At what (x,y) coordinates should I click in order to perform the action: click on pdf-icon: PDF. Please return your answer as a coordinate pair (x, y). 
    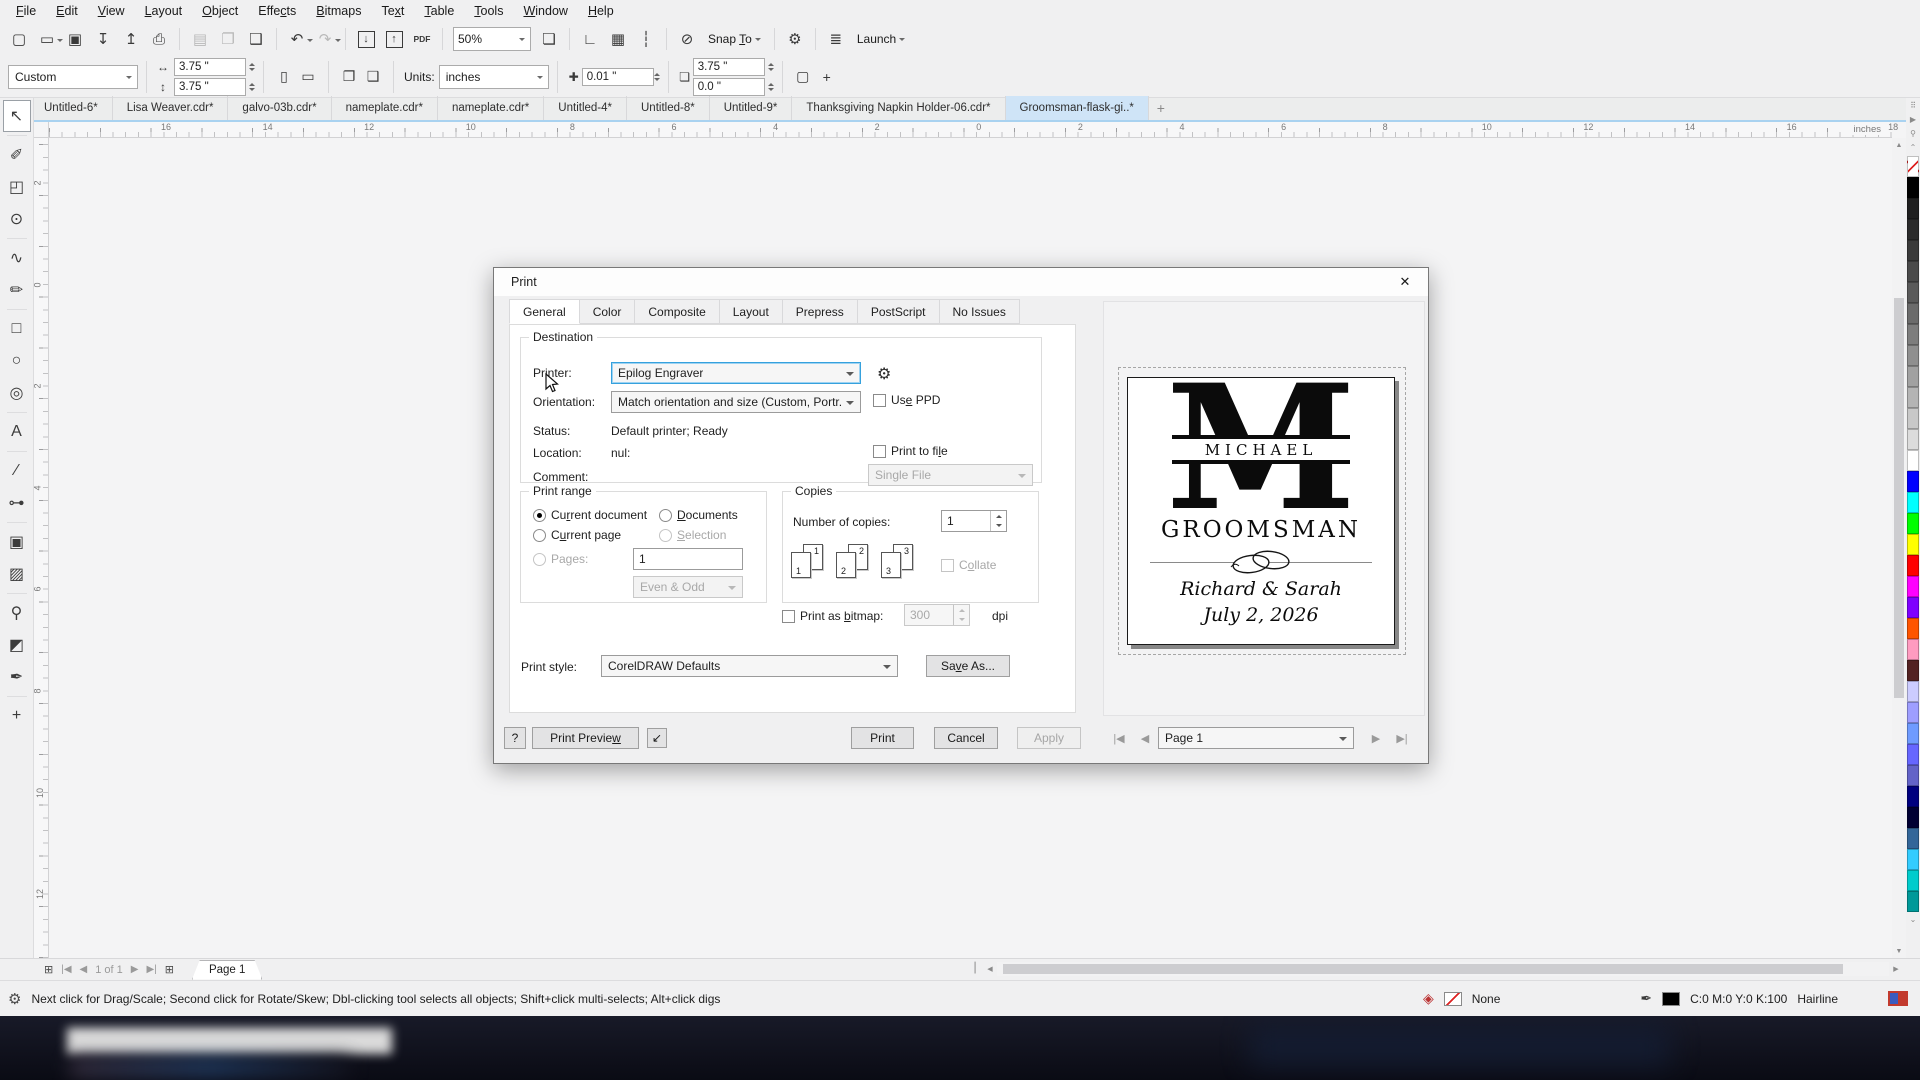
    Looking at the image, I should click on (422, 39).